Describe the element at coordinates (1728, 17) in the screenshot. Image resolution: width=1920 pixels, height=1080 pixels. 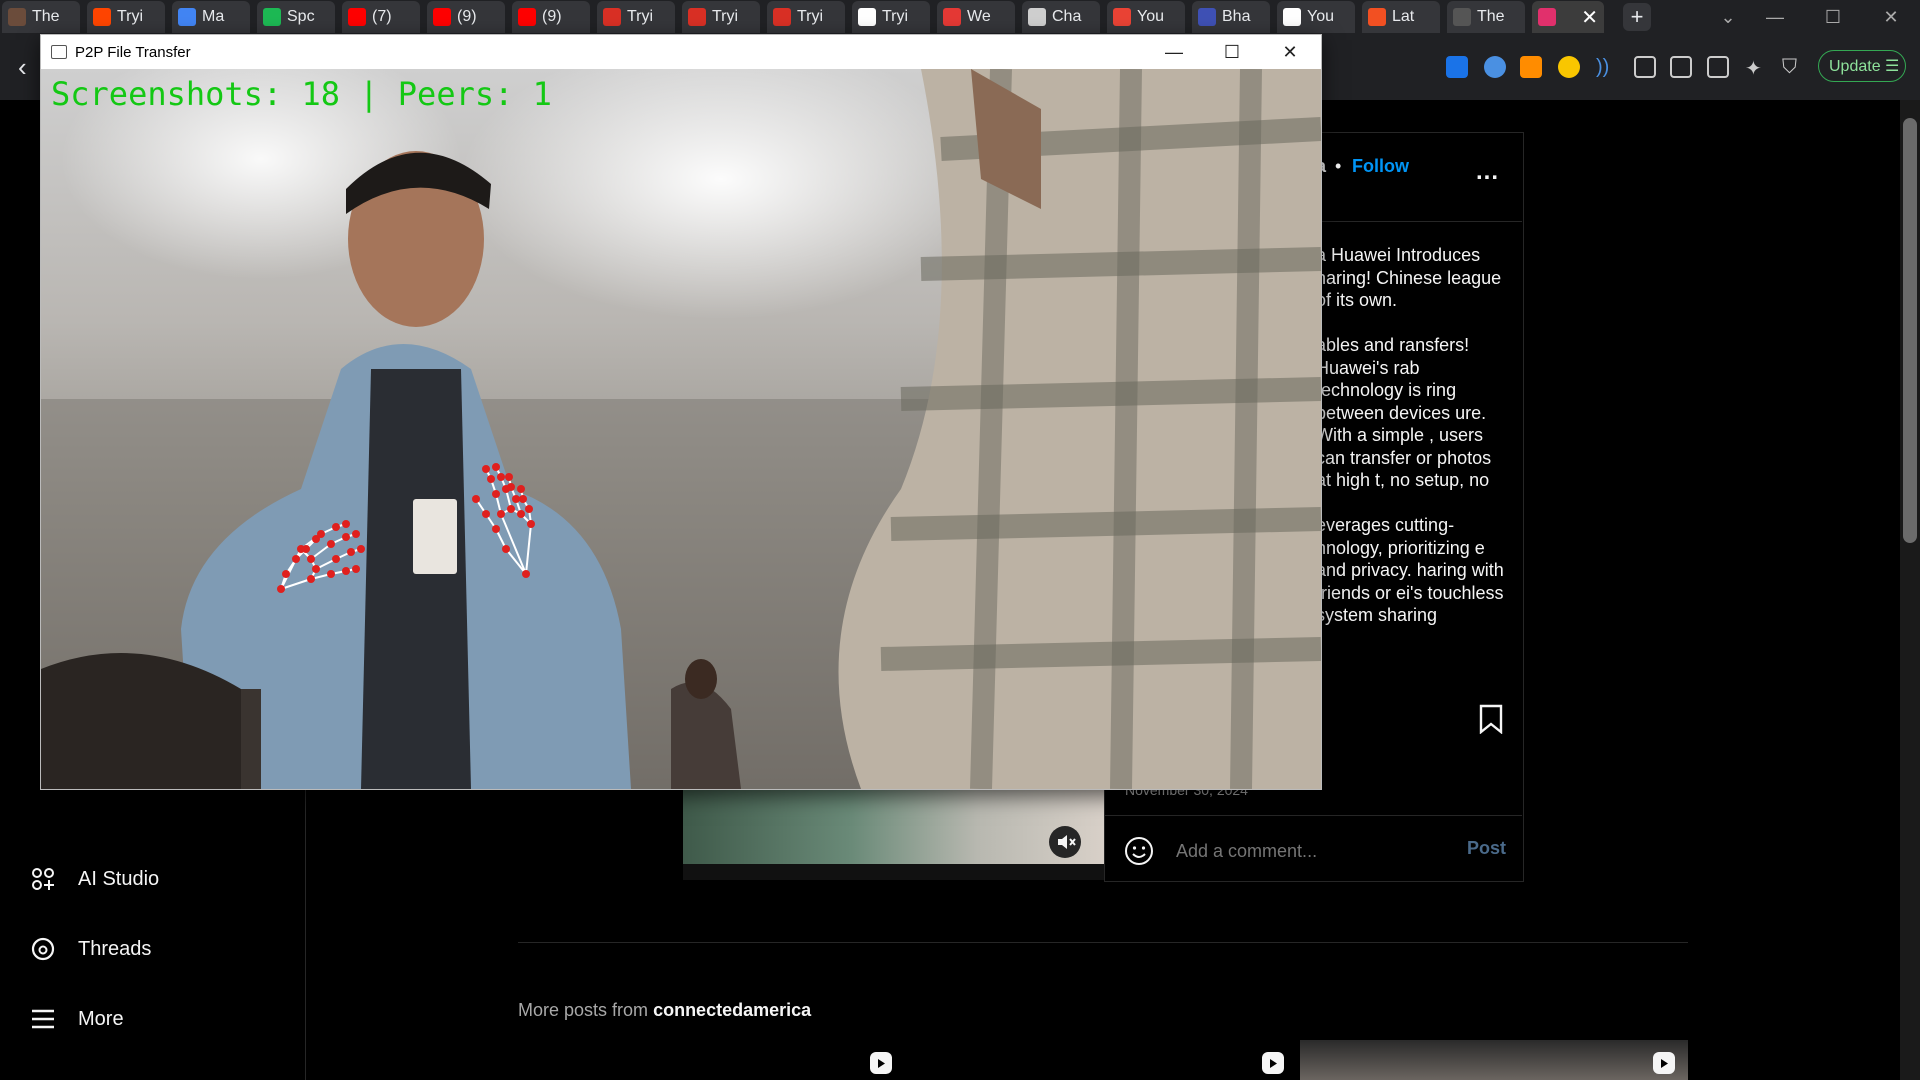
I see `tab-search-icon: ⌄` at that location.